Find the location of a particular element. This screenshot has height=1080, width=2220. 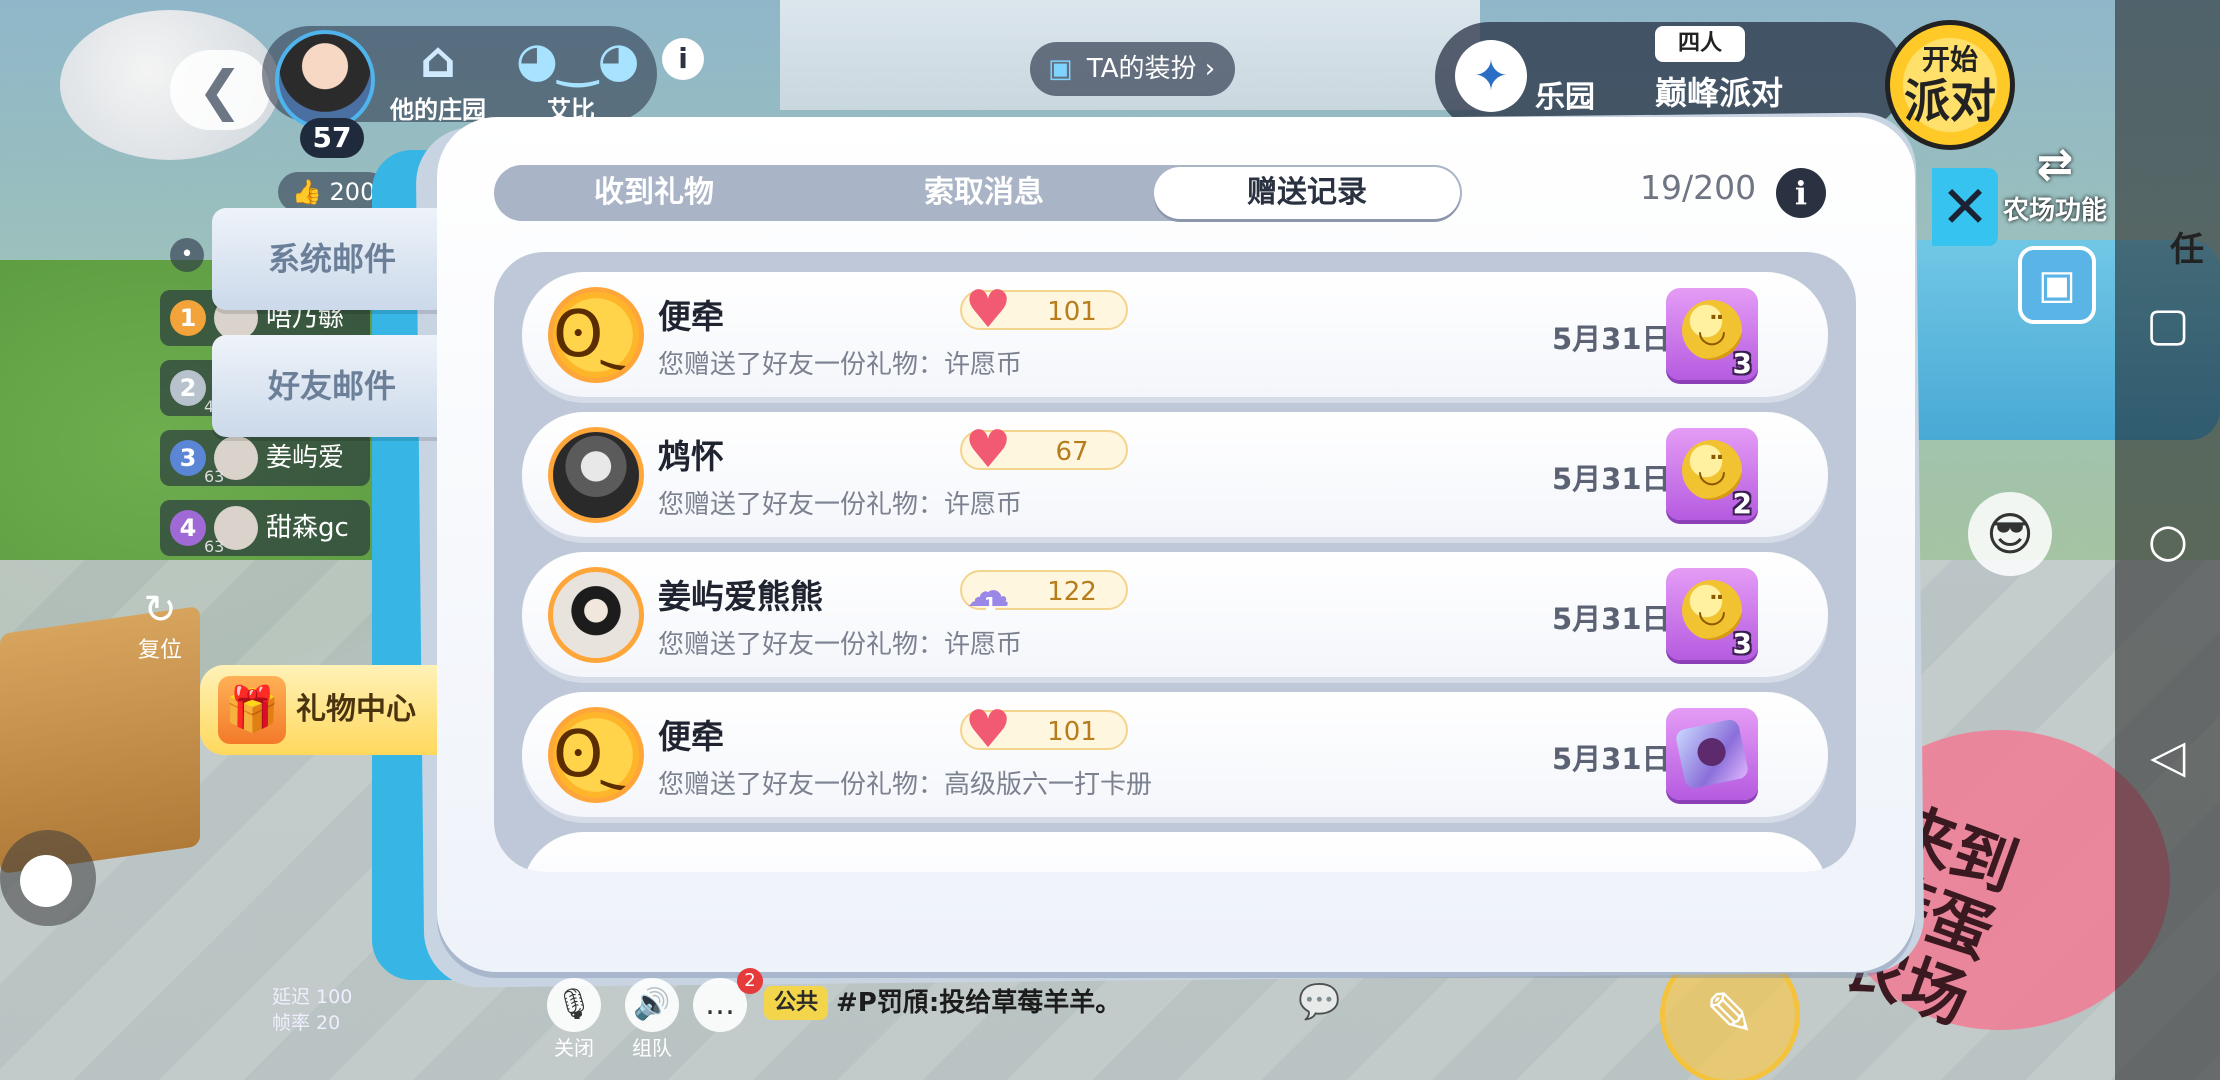

farm-function-label: 农场功能 is located at coordinates (2054, 211).